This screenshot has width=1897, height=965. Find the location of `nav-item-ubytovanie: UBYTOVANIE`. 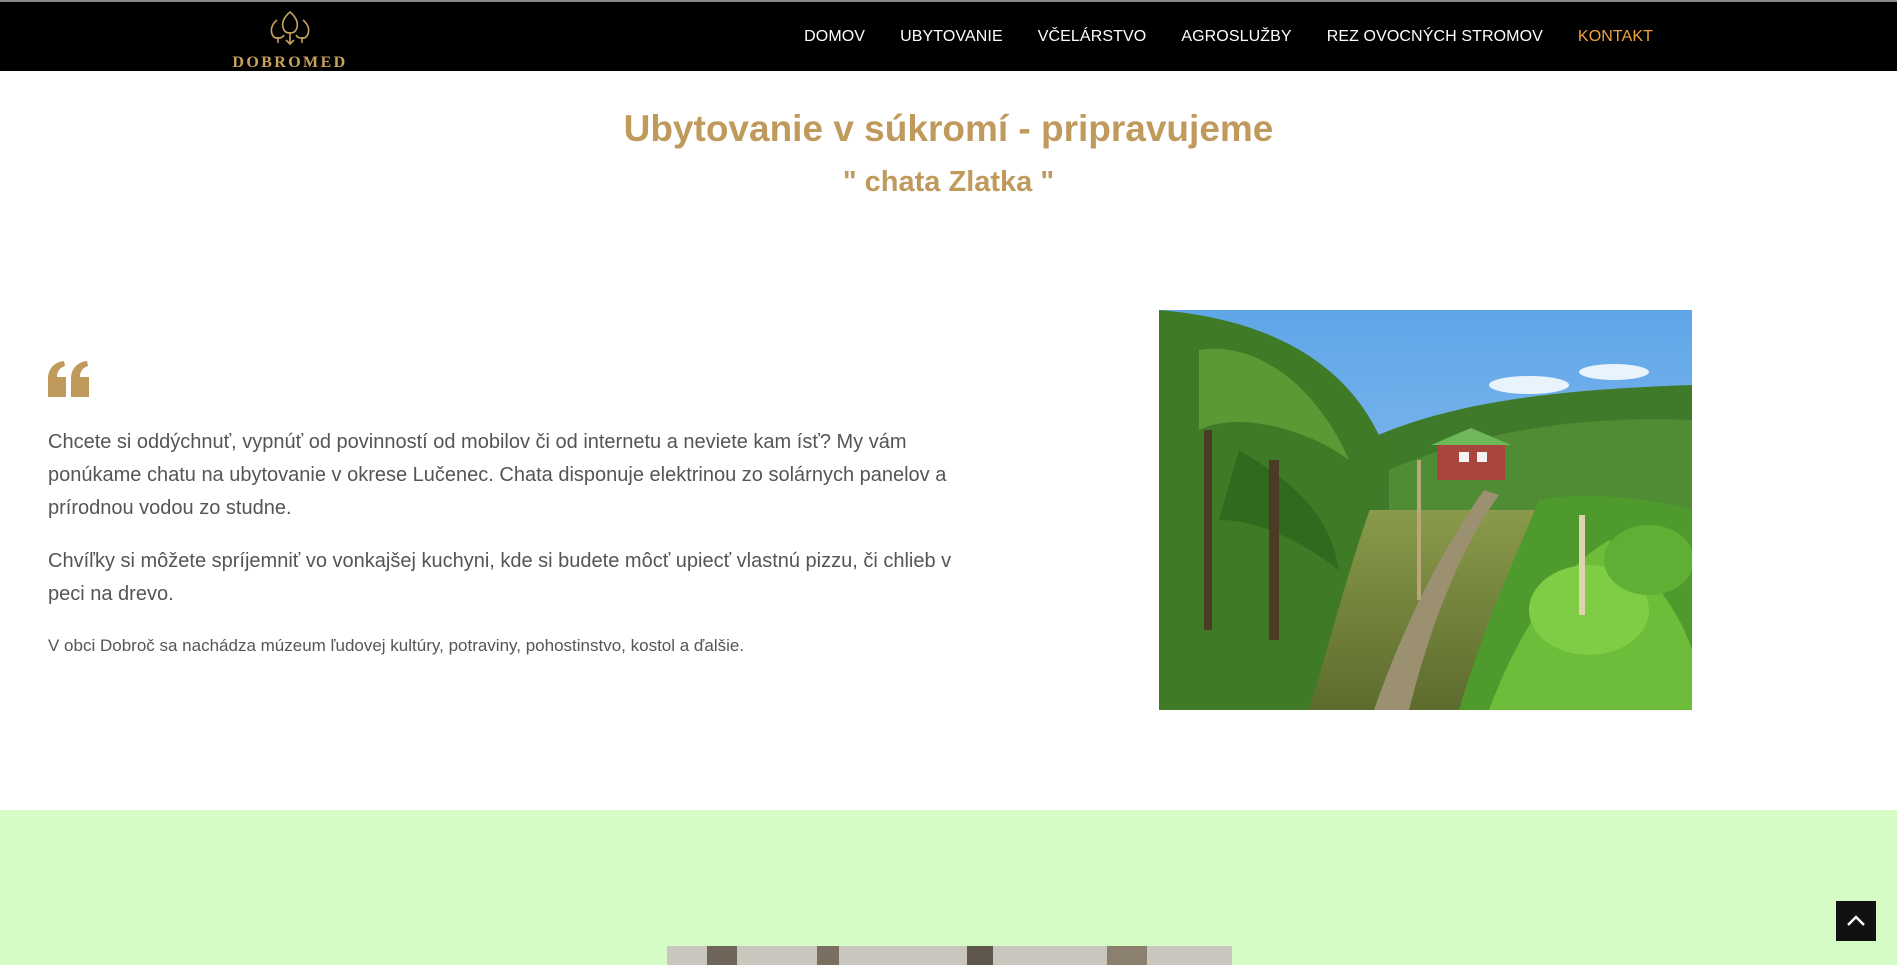

nav-item-ubytovanie: UBYTOVANIE is located at coordinates (951, 37).